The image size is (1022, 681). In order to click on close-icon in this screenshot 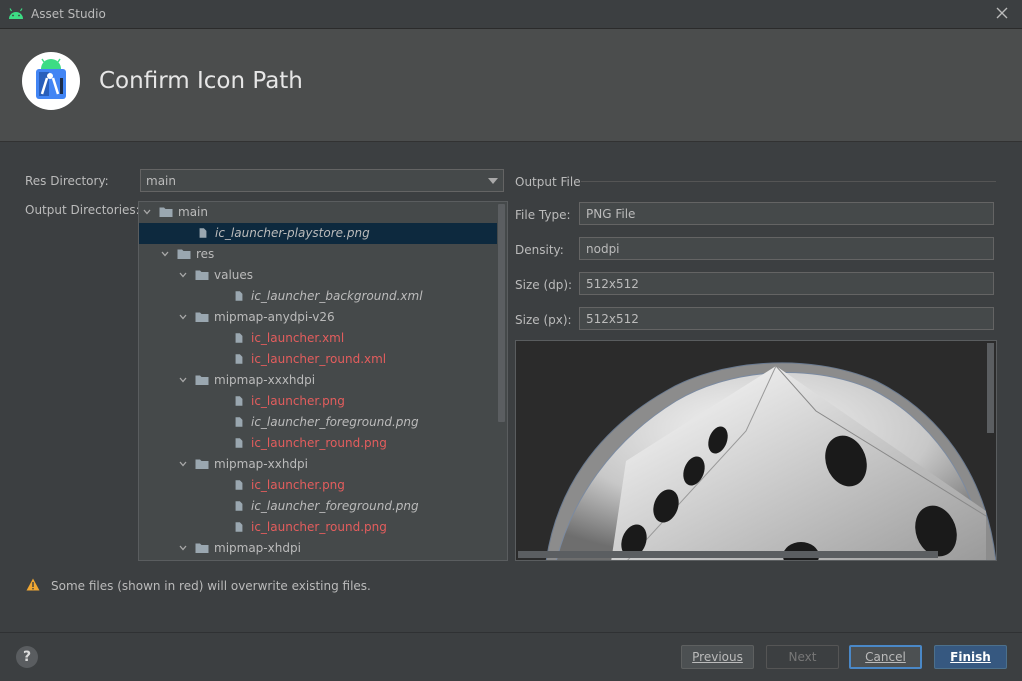, I will do `click(1002, 13)`.